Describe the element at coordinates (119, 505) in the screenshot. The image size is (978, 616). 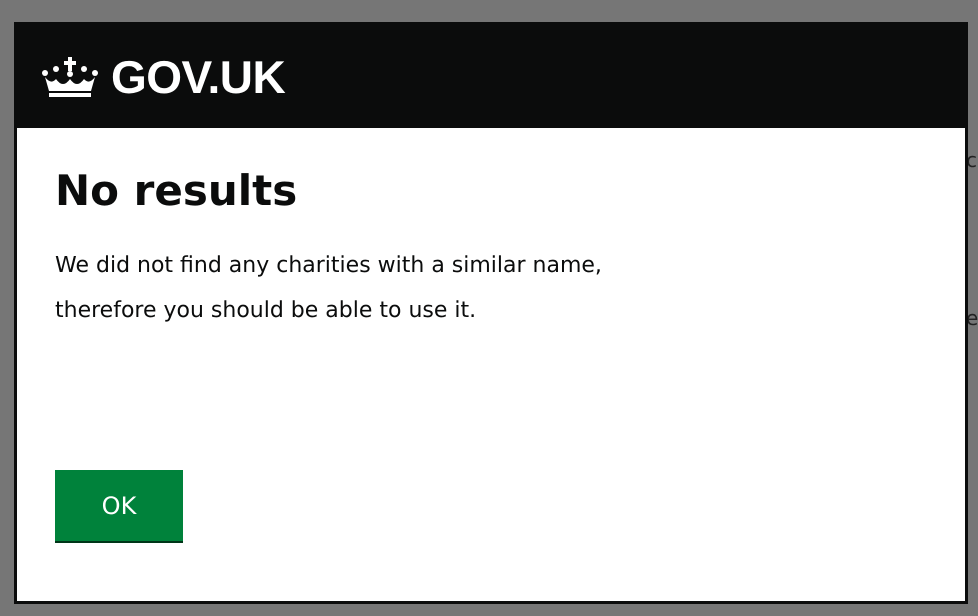
I see `ok-button: OK` at that location.